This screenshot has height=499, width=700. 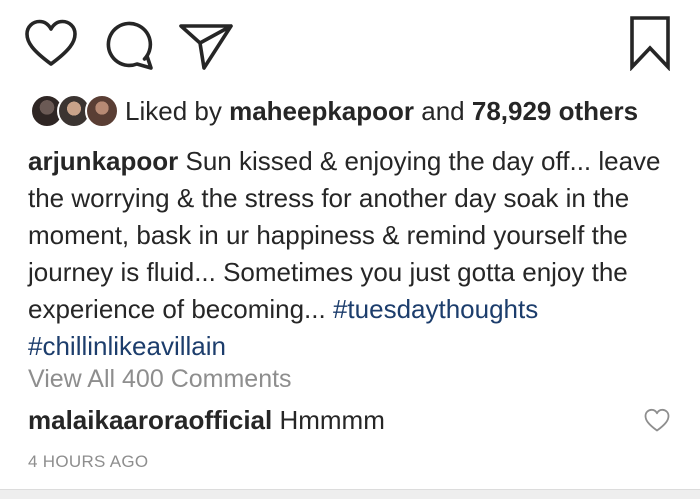 What do you see at coordinates (555, 111) in the screenshot?
I see `likes-count: 78,929 others` at bounding box center [555, 111].